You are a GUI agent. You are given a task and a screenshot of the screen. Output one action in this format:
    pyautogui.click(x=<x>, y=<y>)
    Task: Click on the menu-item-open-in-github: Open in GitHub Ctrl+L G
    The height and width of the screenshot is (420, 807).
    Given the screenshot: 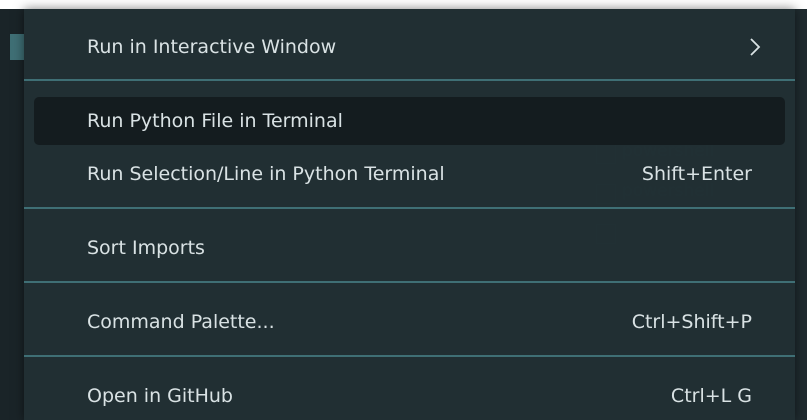 What is the action you would take?
    pyautogui.click(x=409, y=396)
    